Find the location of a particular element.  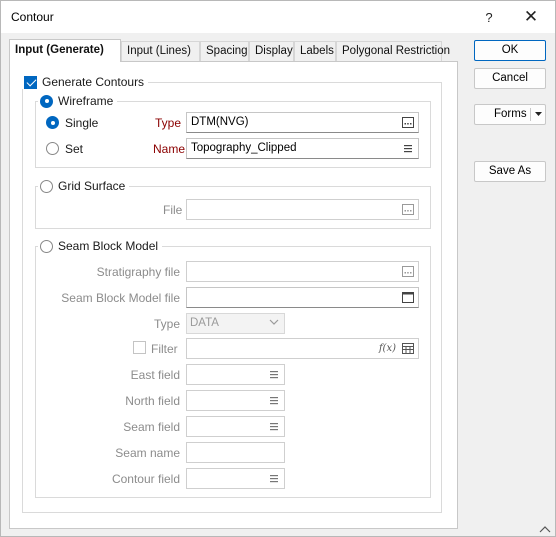

grid-surface-label: Grid Surface is located at coordinates (92, 186).